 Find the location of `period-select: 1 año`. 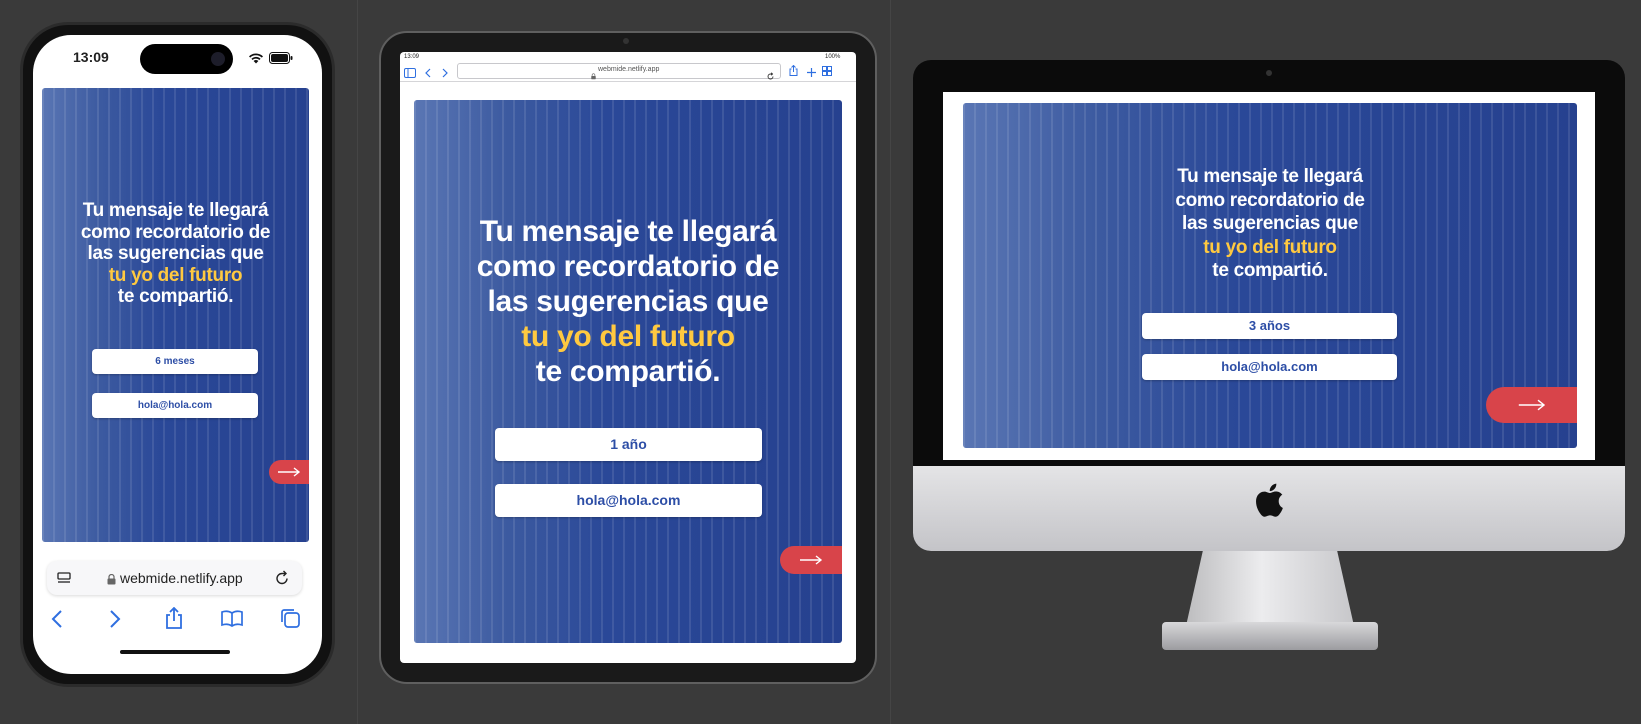

period-select: 1 año is located at coordinates (628, 444).